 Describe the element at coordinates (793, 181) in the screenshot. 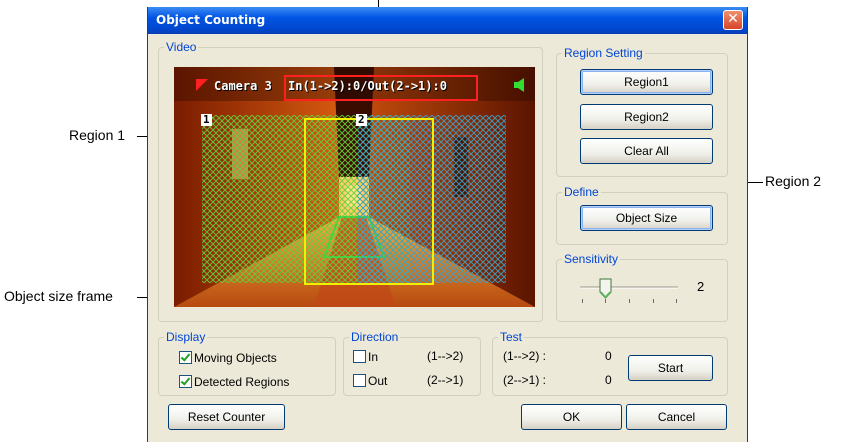

I see `region2-callout-label: Region 2` at that location.